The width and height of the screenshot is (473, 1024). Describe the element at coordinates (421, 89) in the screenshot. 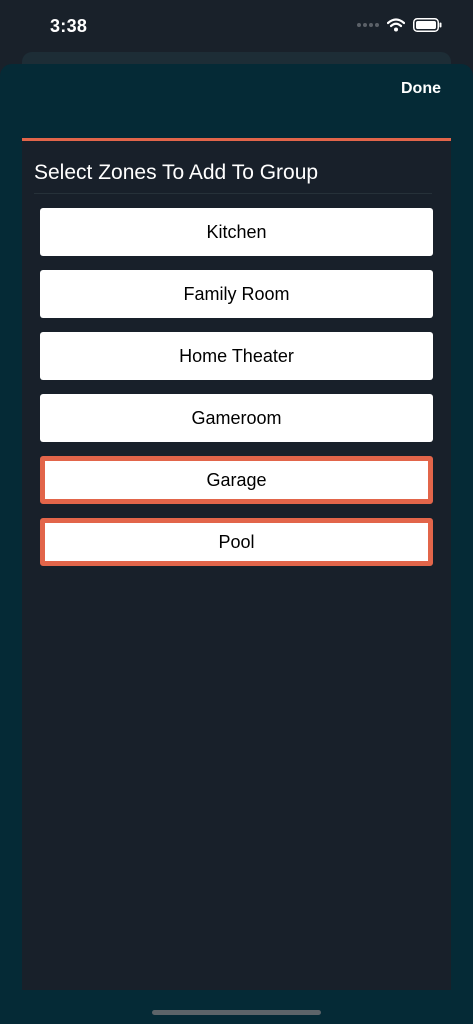

I see `done-button: Done` at that location.